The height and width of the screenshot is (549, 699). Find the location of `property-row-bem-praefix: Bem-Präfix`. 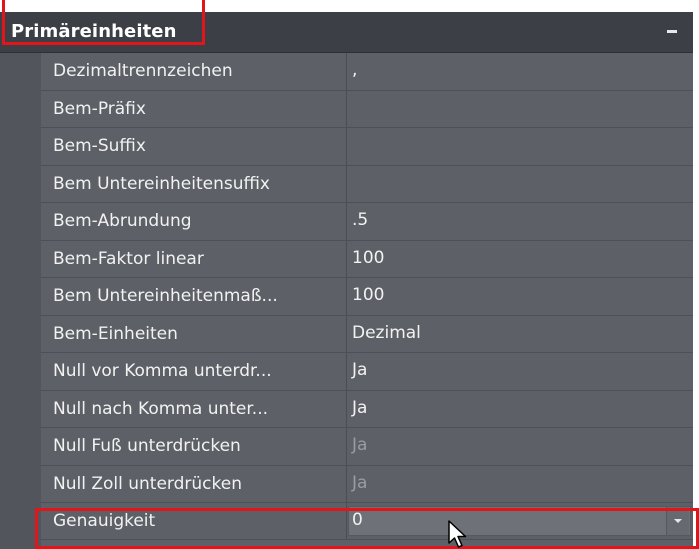

property-row-bem-praefix: Bem-Präfix is located at coordinates (367, 109).